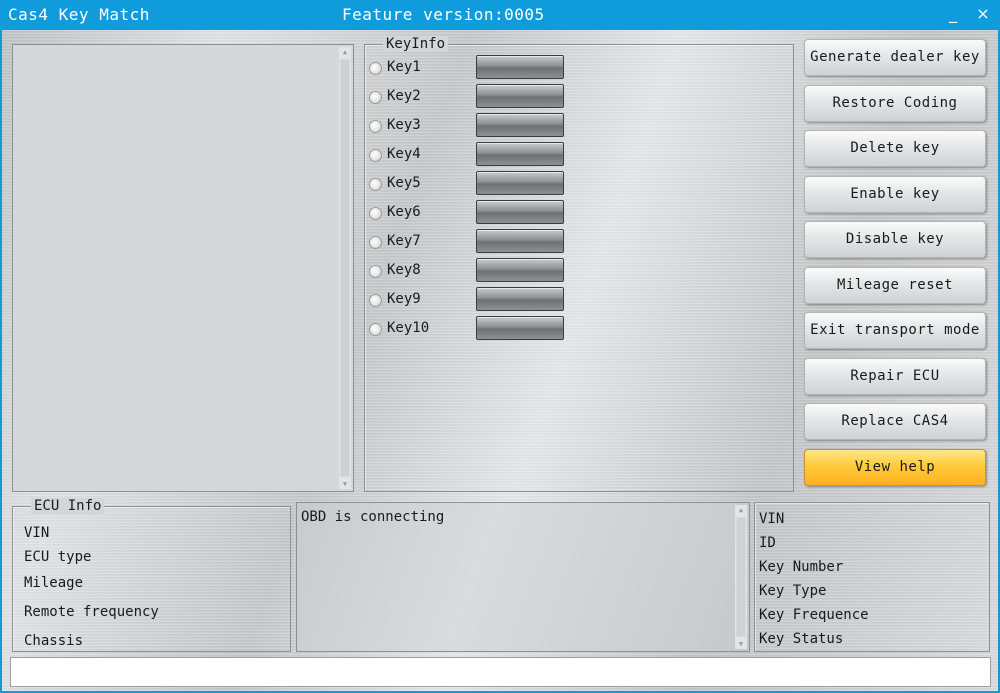 The width and height of the screenshot is (1000, 693). What do you see at coordinates (469, 97) in the screenshot?
I see `key-row: Key2` at bounding box center [469, 97].